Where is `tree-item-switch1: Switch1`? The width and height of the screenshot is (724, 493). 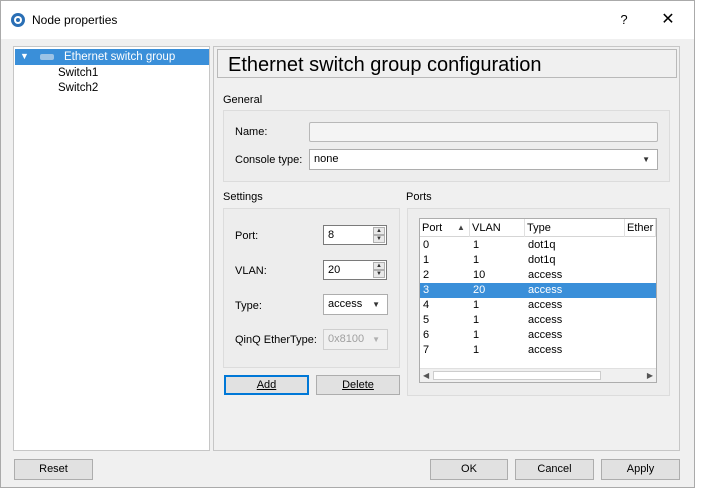
tree-item-switch1: Switch1 is located at coordinates (78, 73).